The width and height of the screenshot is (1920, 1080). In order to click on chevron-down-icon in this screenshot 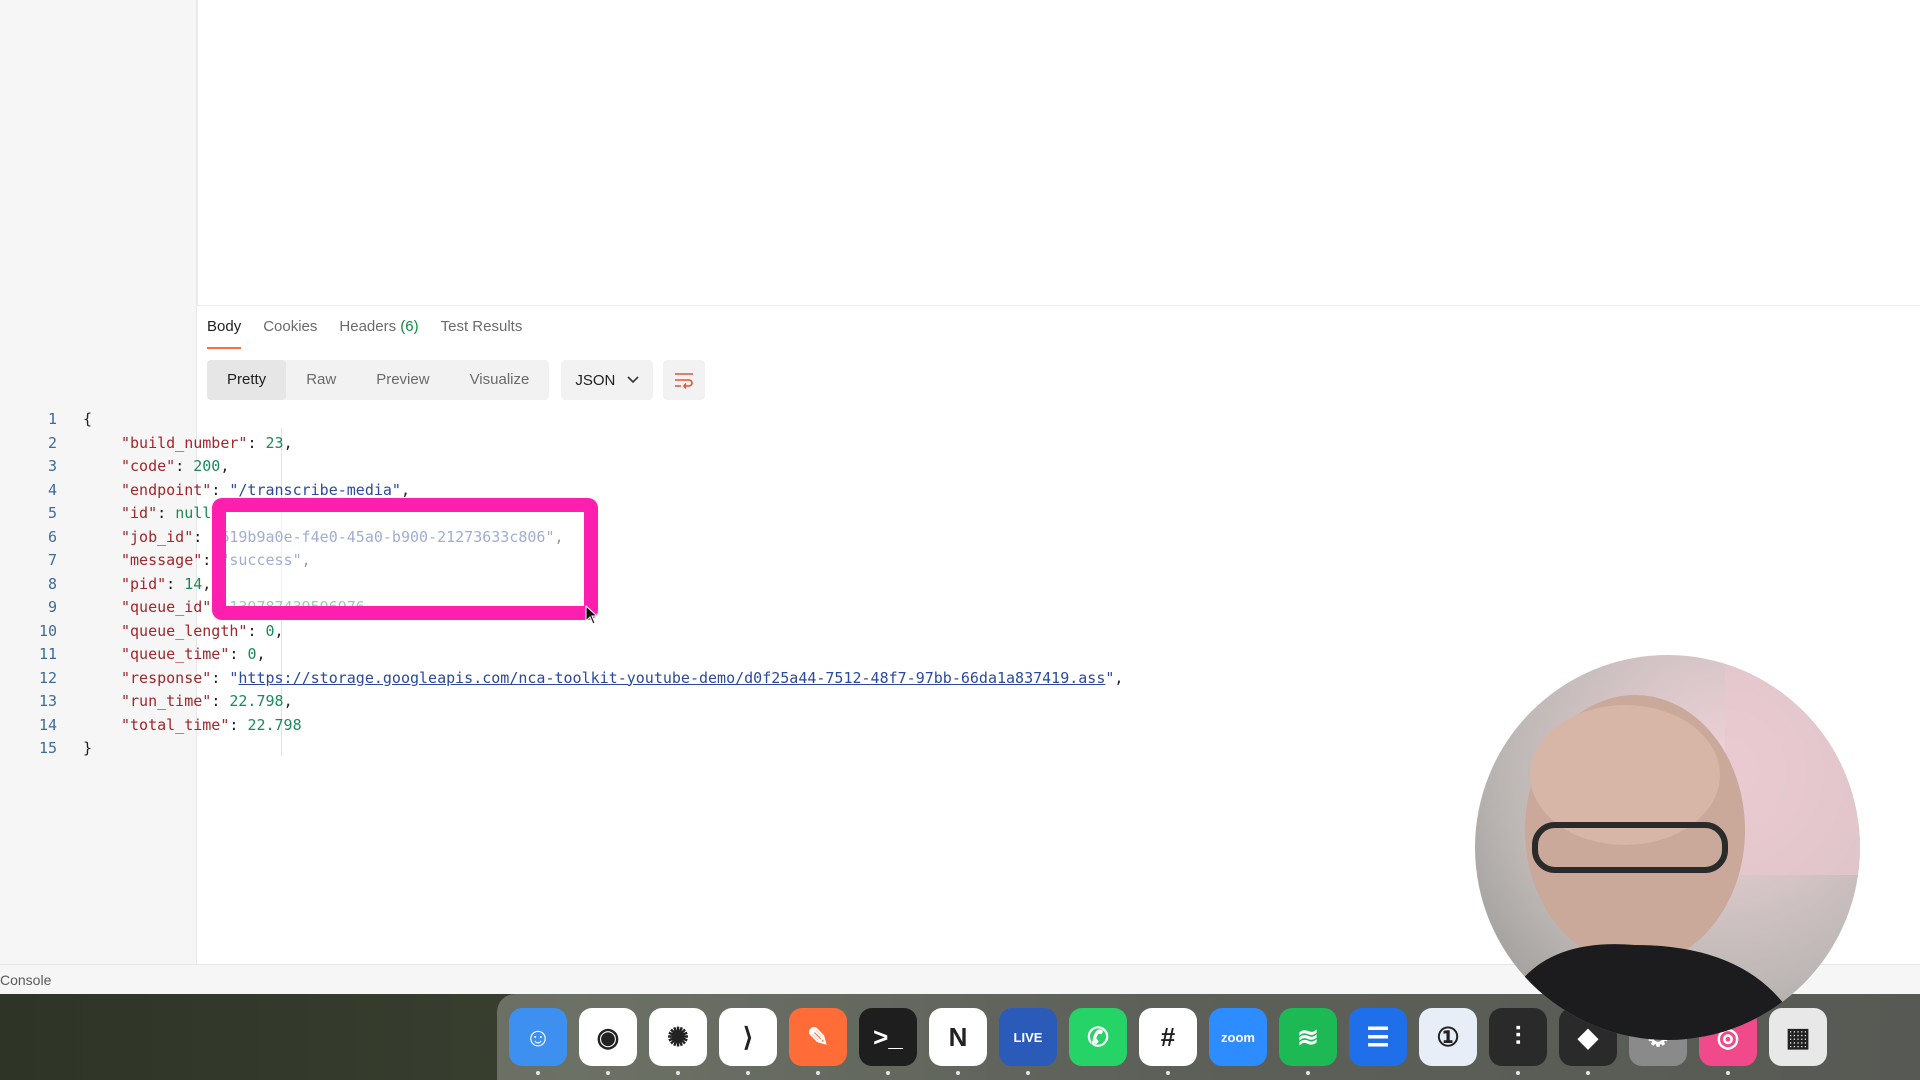, I will do `click(633, 380)`.